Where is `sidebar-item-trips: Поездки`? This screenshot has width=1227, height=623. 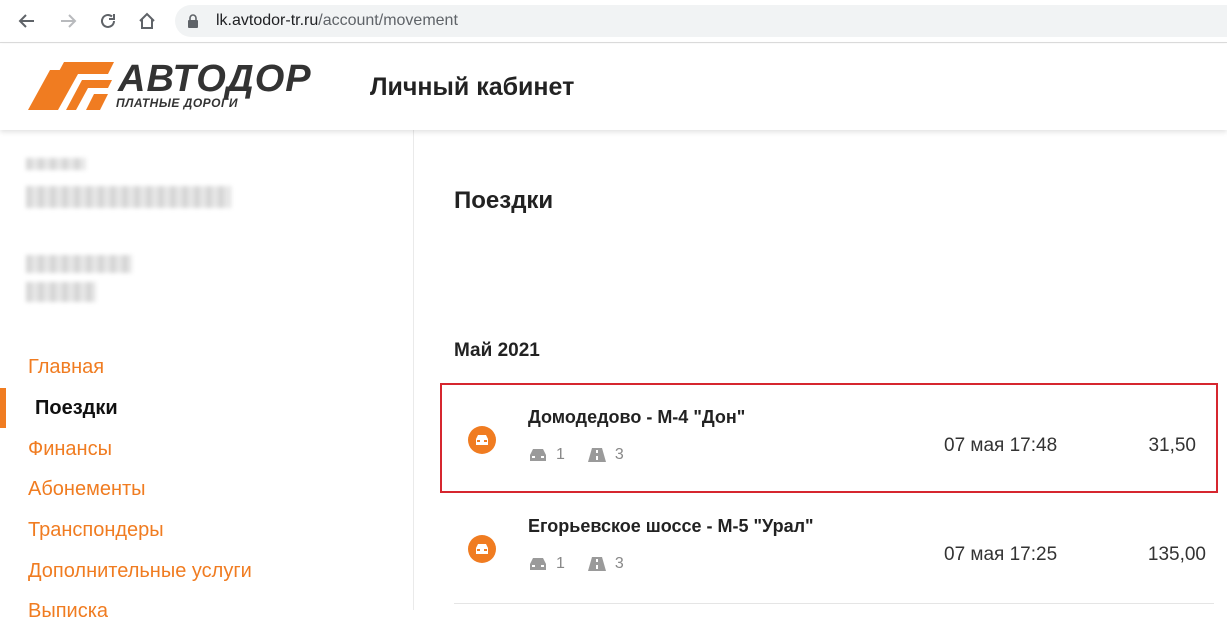
sidebar-item-trips: Поездки is located at coordinates (76, 408).